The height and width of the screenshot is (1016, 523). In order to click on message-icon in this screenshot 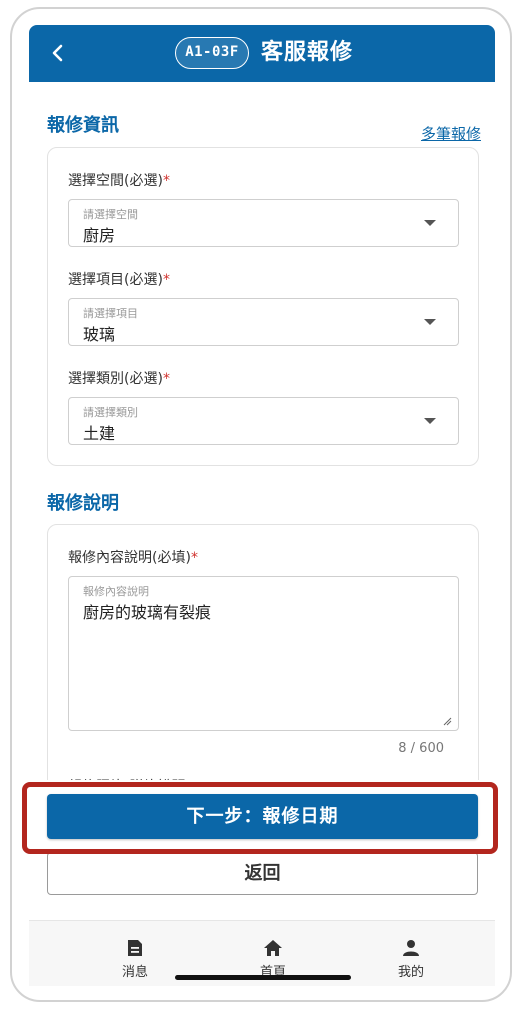, I will do `click(135, 948)`.